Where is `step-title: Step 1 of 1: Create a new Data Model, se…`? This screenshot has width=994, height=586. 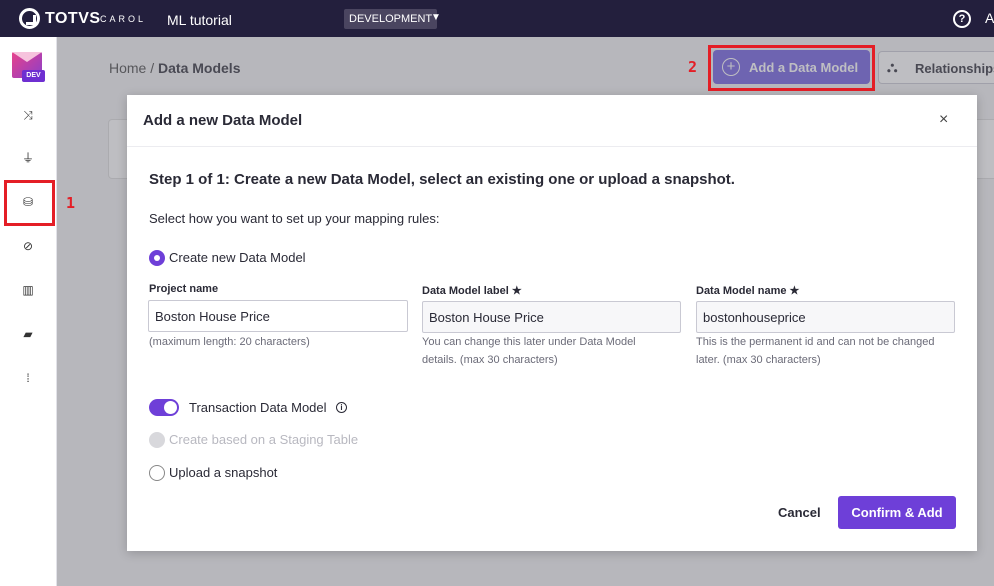 step-title: Step 1 of 1: Create a new Data Model, se… is located at coordinates (442, 179).